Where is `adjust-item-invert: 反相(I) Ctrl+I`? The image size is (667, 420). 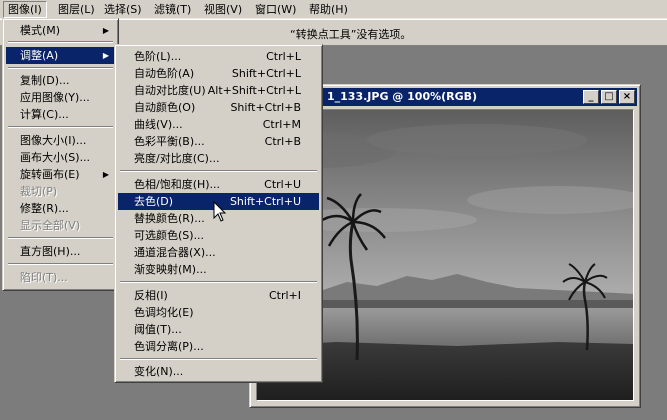
adjust-item-invert: 反相(I) Ctrl+I is located at coordinates (218, 295).